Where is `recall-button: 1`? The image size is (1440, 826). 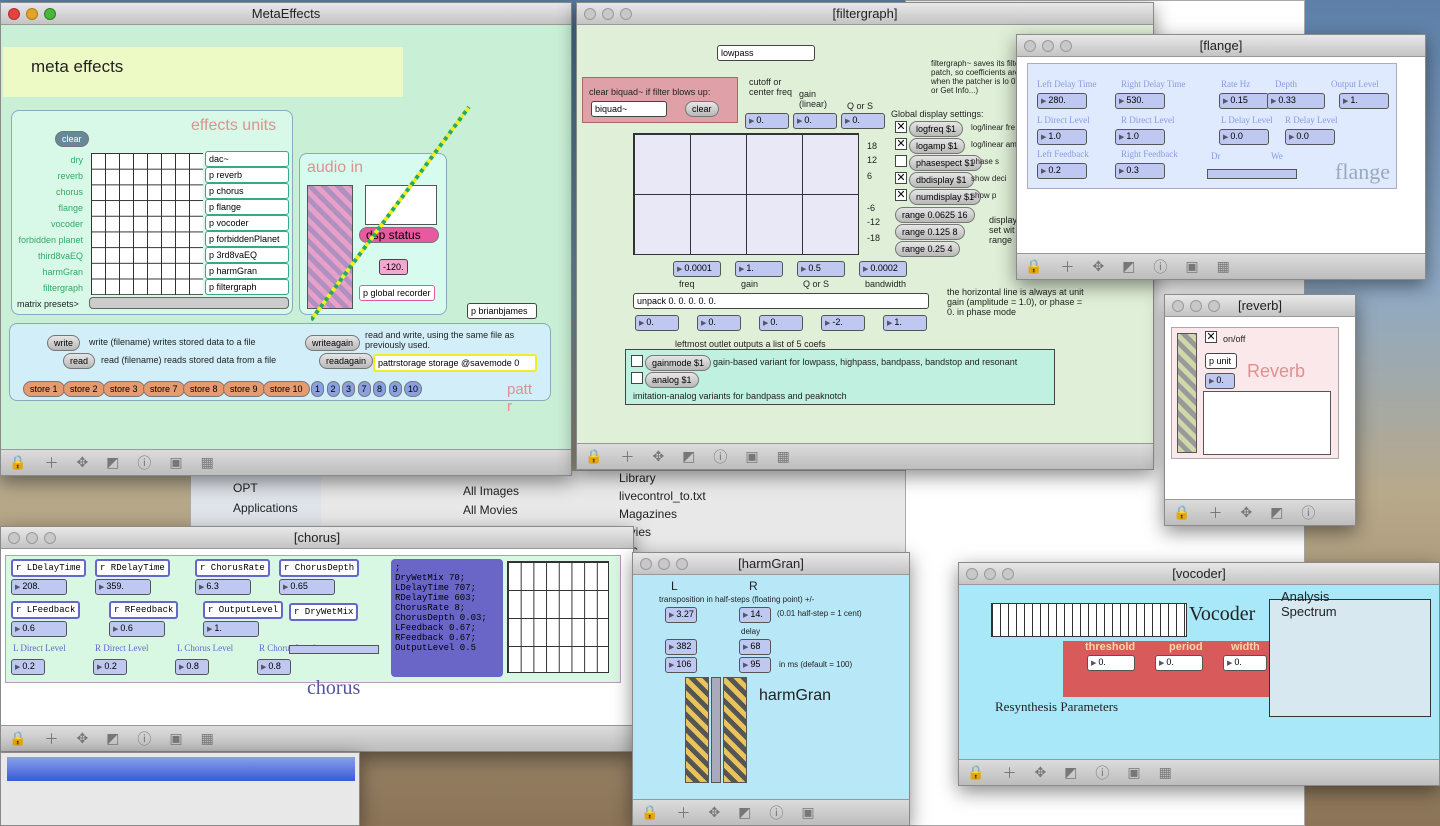 recall-button: 1 is located at coordinates (318, 389).